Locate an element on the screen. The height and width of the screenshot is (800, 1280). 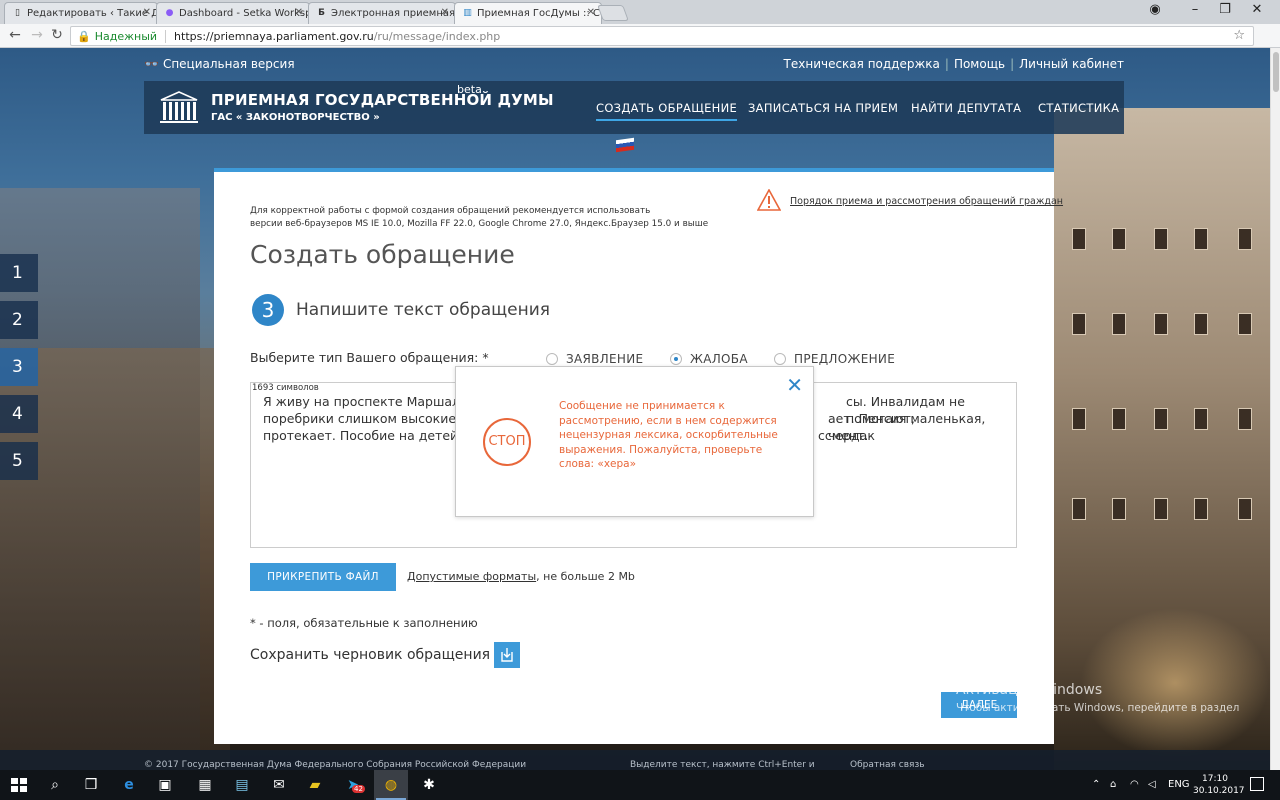
step-1: 1 is located at coordinates (19, 273).